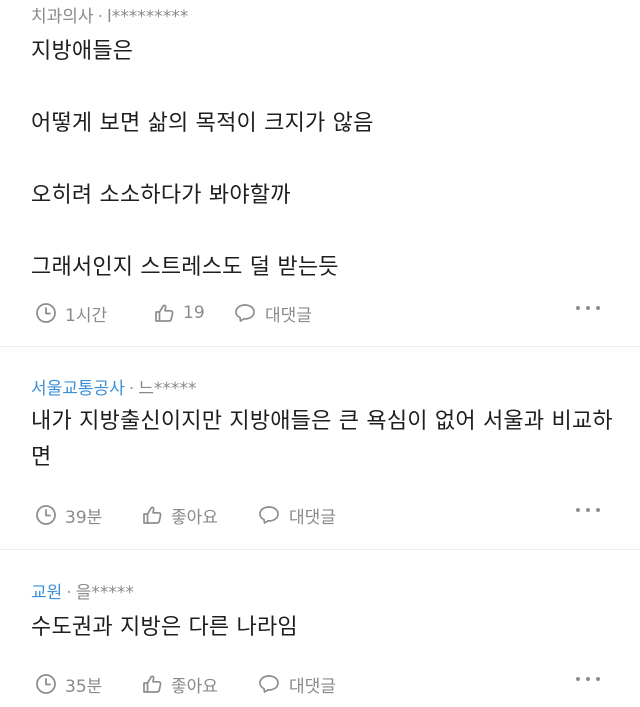 The image size is (640, 707). I want to click on like-button: 19, so click(193, 313).